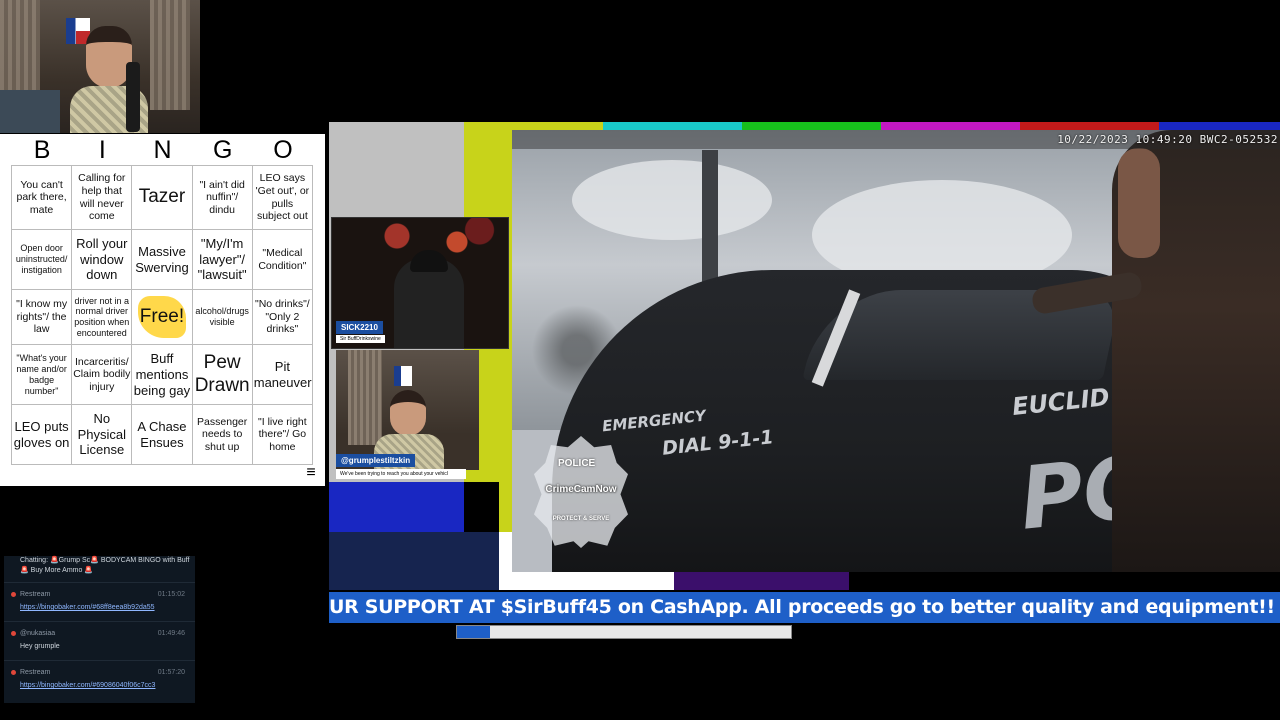  What do you see at coordinates (102, 150) in the screenshot?
I see `bingo-letter: I` at bounding box center [102, 150].